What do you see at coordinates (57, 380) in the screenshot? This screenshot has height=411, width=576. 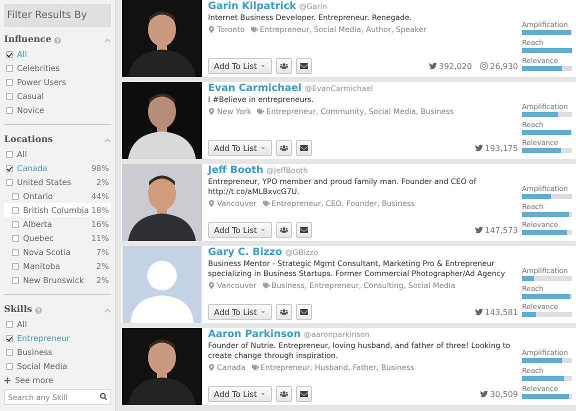 I see `see-more-link: See more` at bounding box center [57, 380].